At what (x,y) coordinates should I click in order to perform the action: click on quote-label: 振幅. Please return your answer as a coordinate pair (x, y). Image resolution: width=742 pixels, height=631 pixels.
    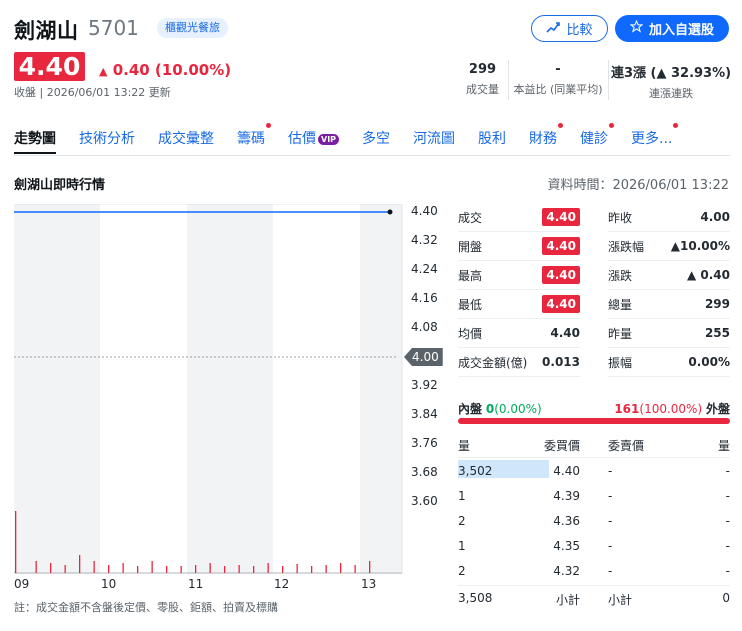
    Looking at the image, I should click on (620, 362).